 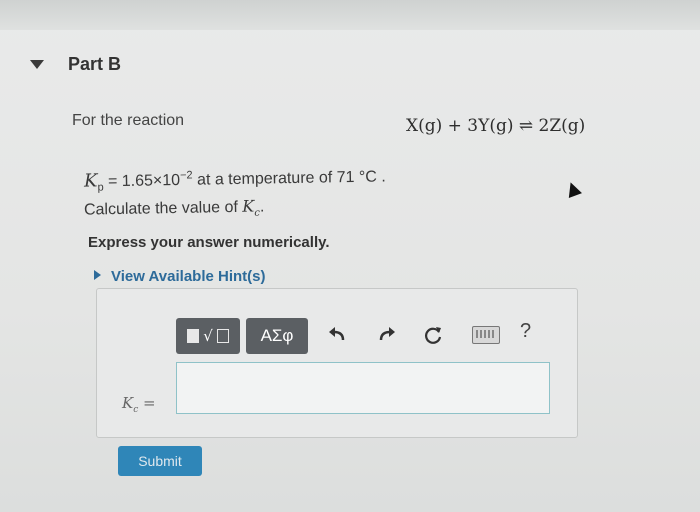 What do you see at coordinates (350, 15) in the screenshot?
I see `top-strip` at bounding box center [350, 15].